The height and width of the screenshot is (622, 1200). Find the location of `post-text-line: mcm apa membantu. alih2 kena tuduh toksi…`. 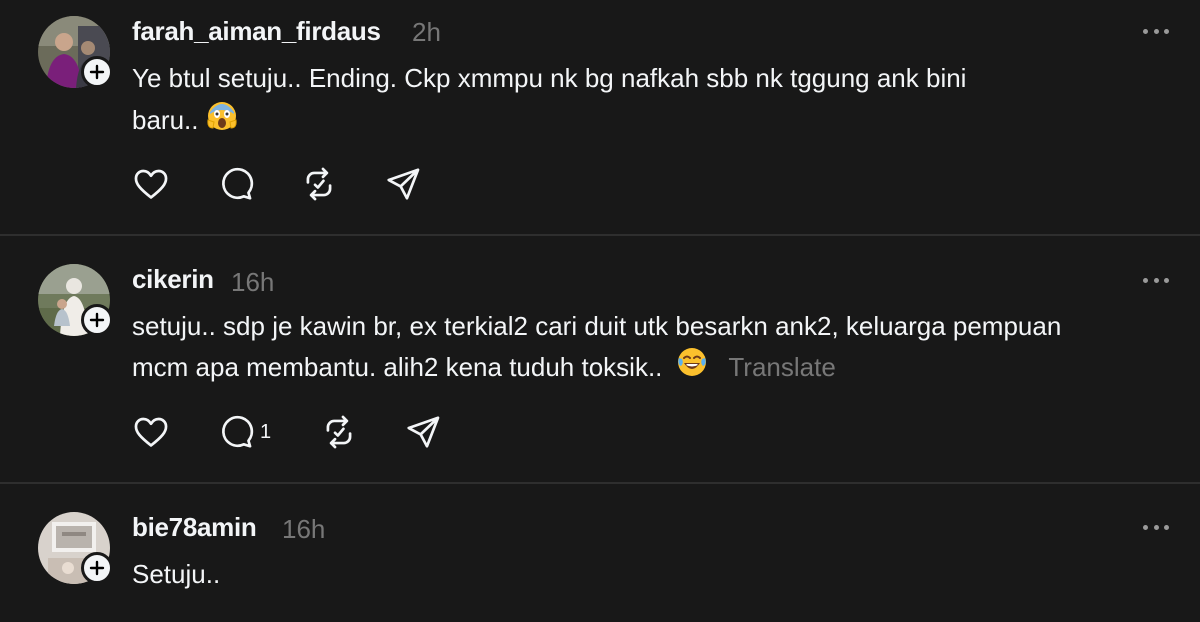

post-text-line: mcm apa membantu. alih2 kena tuduh toksi… is located at coordinates (397, 367).